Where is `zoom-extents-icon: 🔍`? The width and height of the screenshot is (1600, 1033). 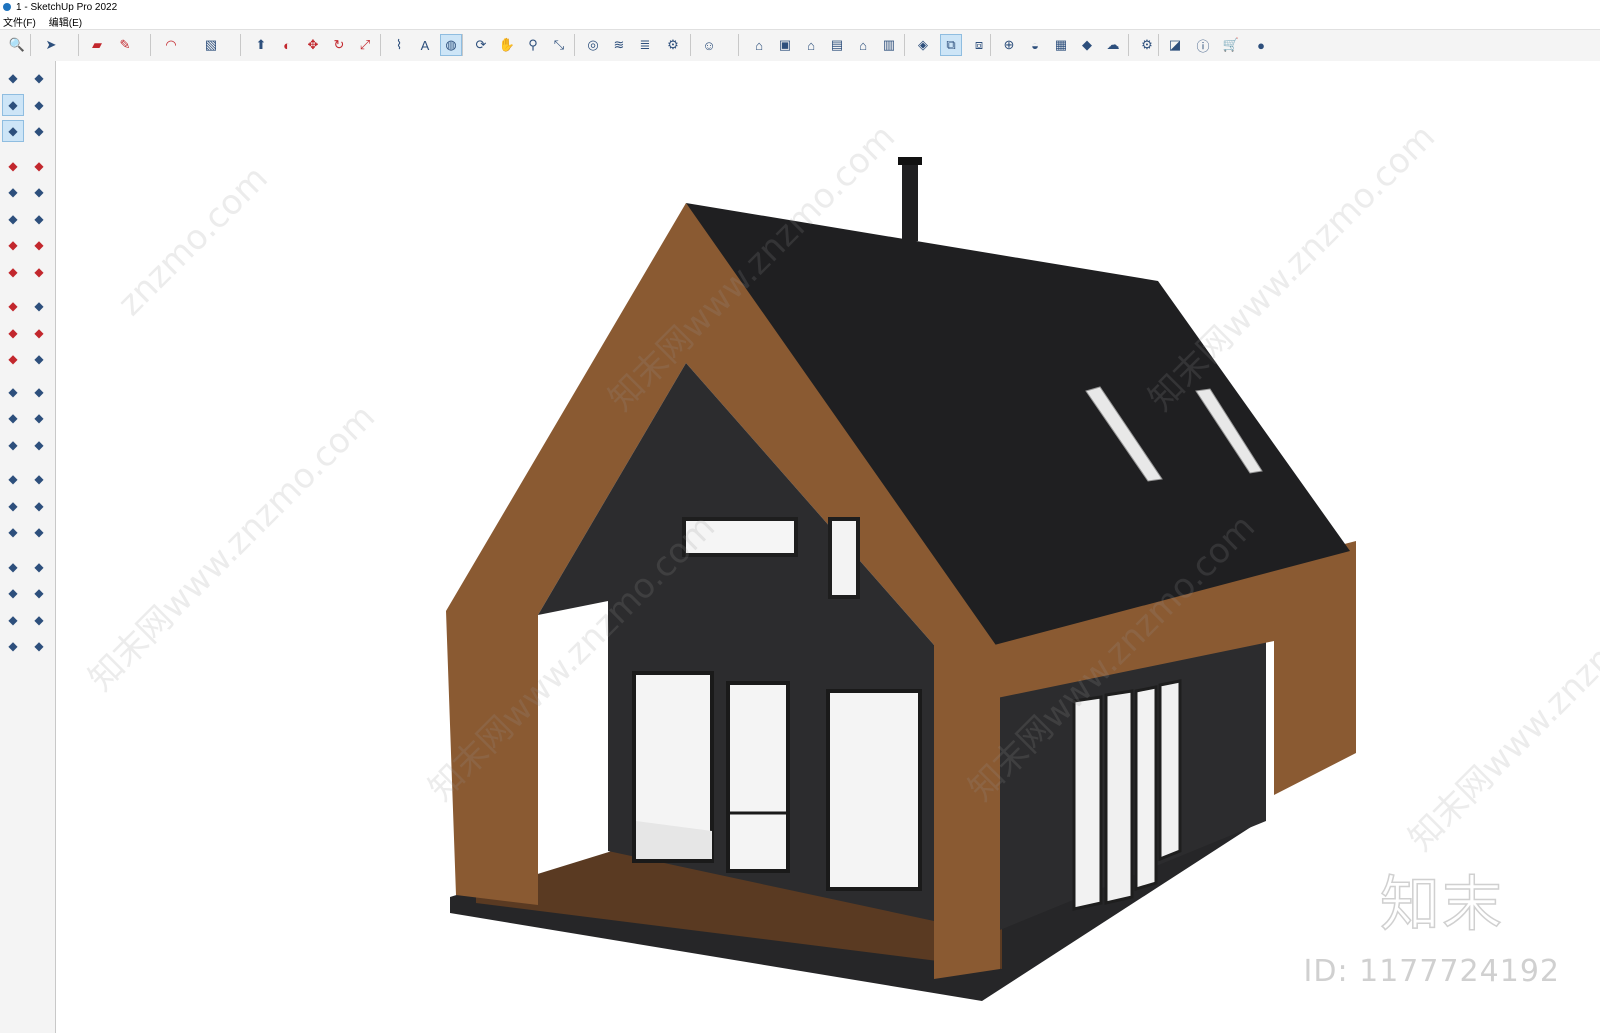 zoom-extents-icon: 🔍 is located at coordinates (17, 45).